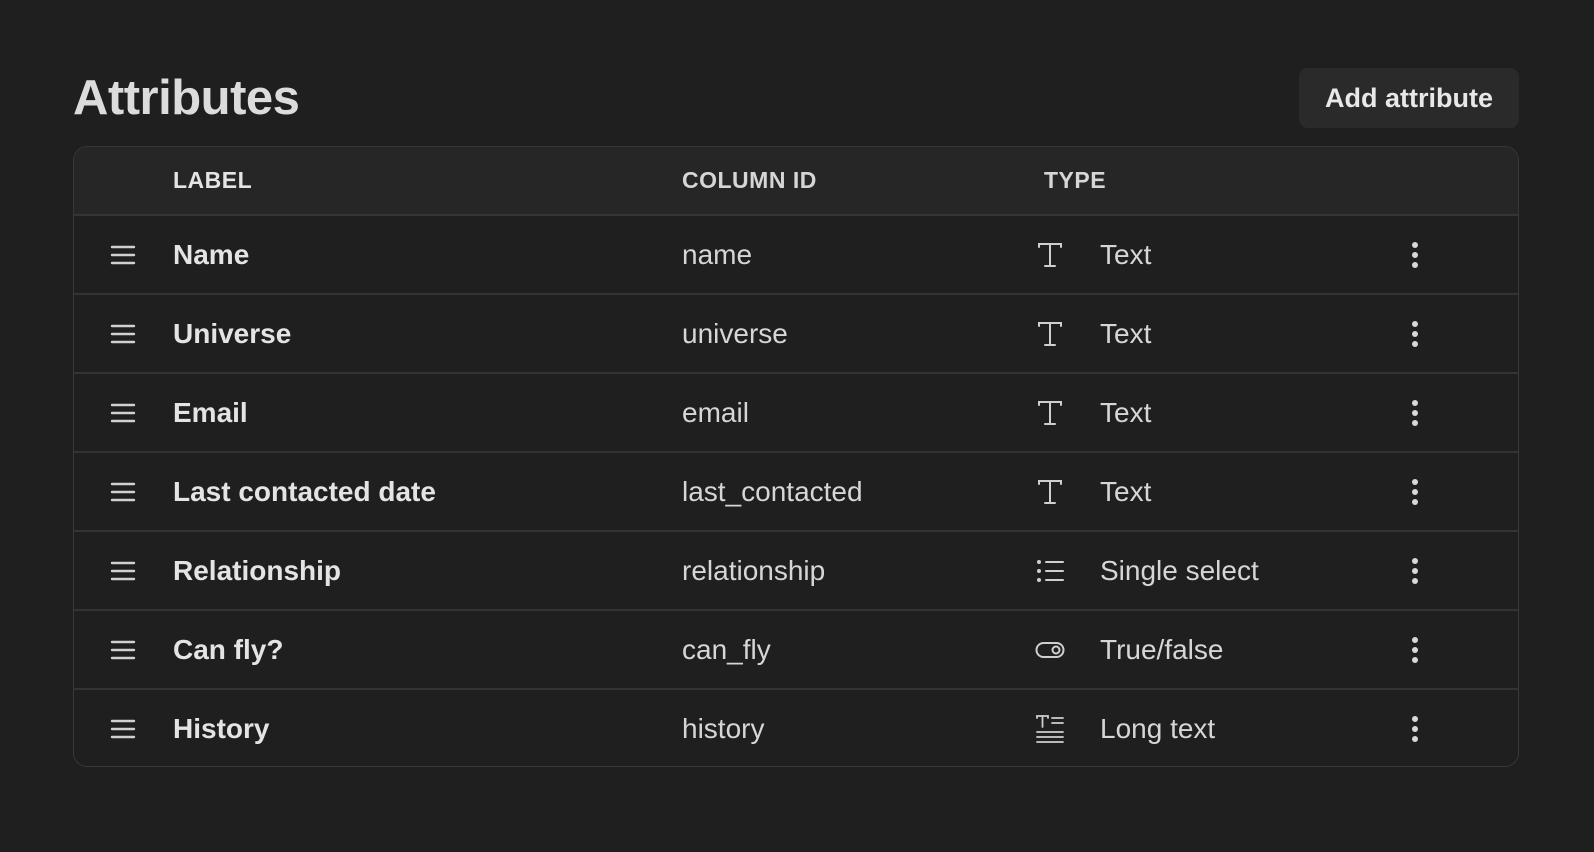 The height and width of the screenshot is (852, 1594). What do you see at coordinates (796, 97) in the screenshot?
I see `page-header: Attributes Add attribute` at bounding box center [796, 97].